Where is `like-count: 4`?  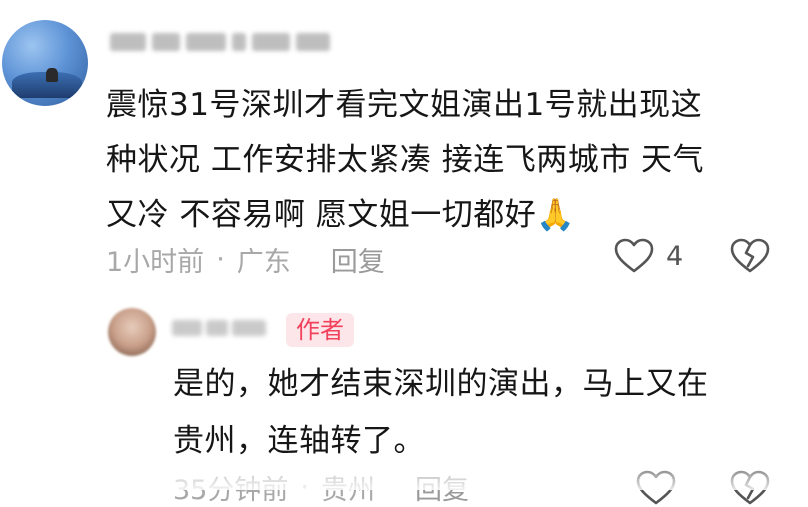
like-count: 4 is located at coordinates (675, 256).